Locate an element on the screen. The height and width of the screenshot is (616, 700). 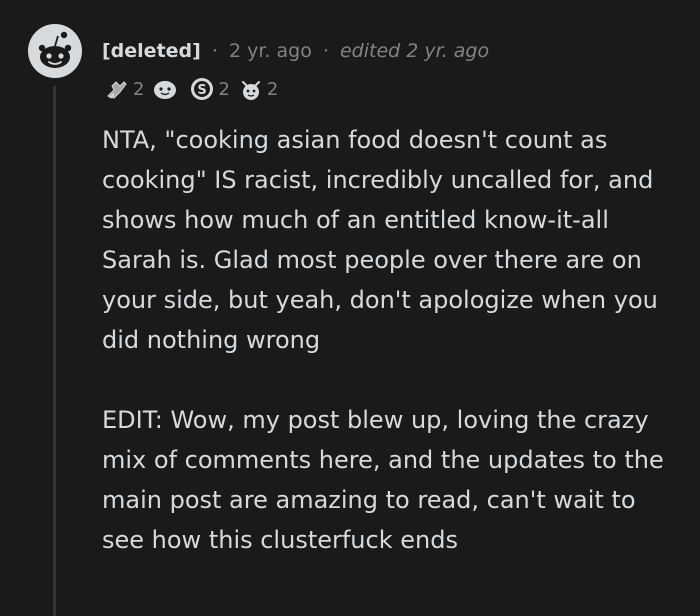
award-helpful-count: 2 is located at coordinates (139, 89).